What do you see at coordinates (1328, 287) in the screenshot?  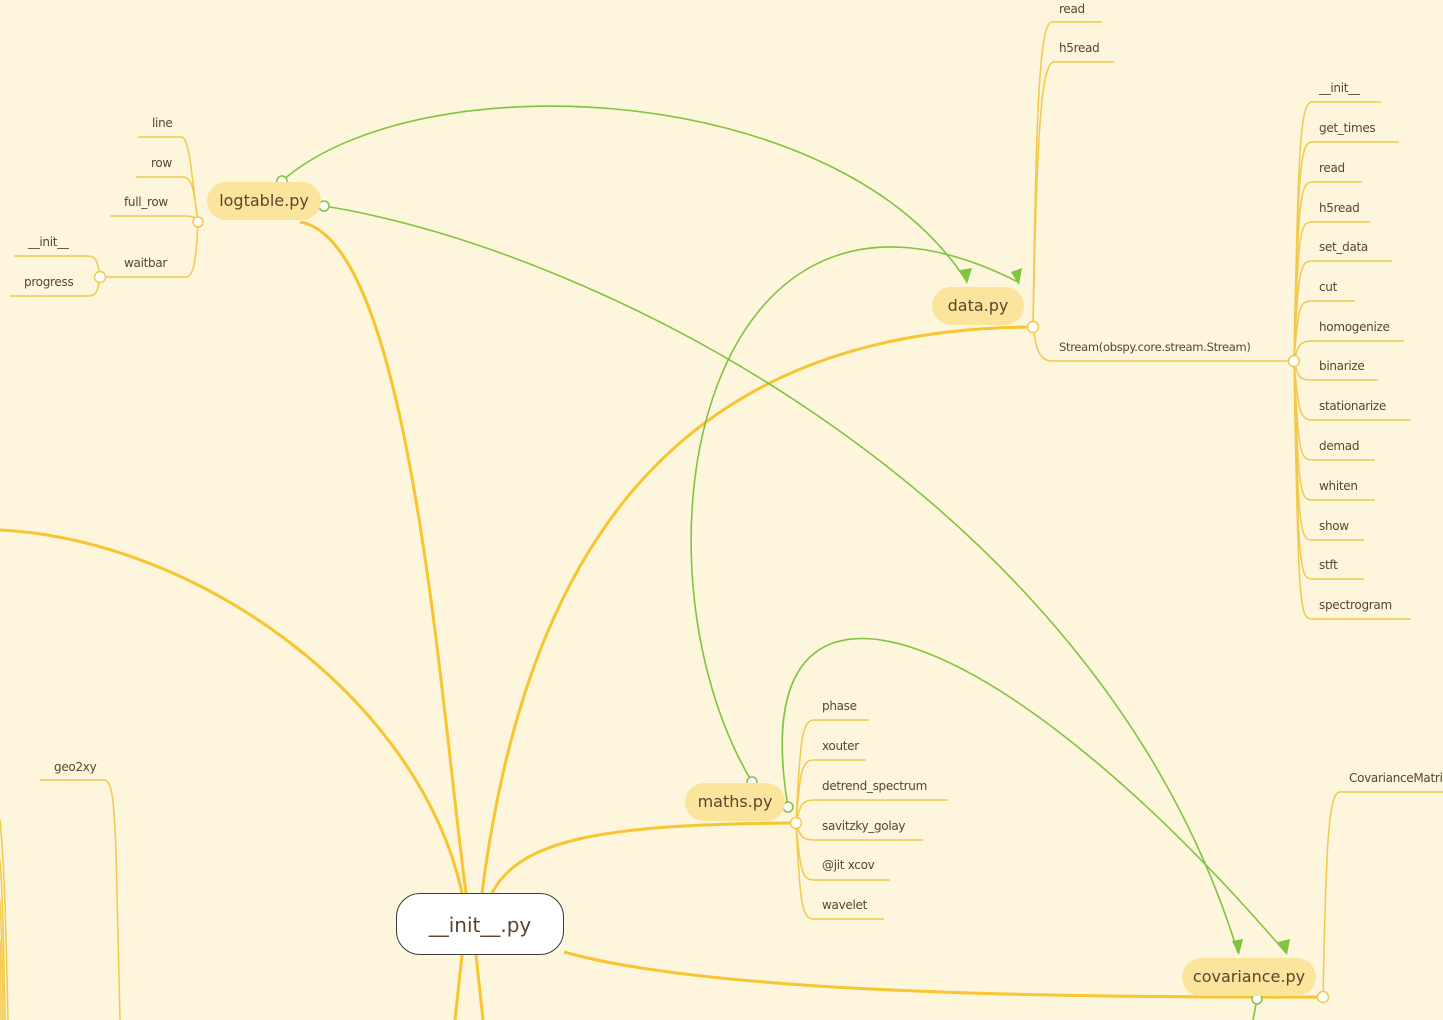 I see `leaf-stream-method: cut` at bounding box center [1328, 287].